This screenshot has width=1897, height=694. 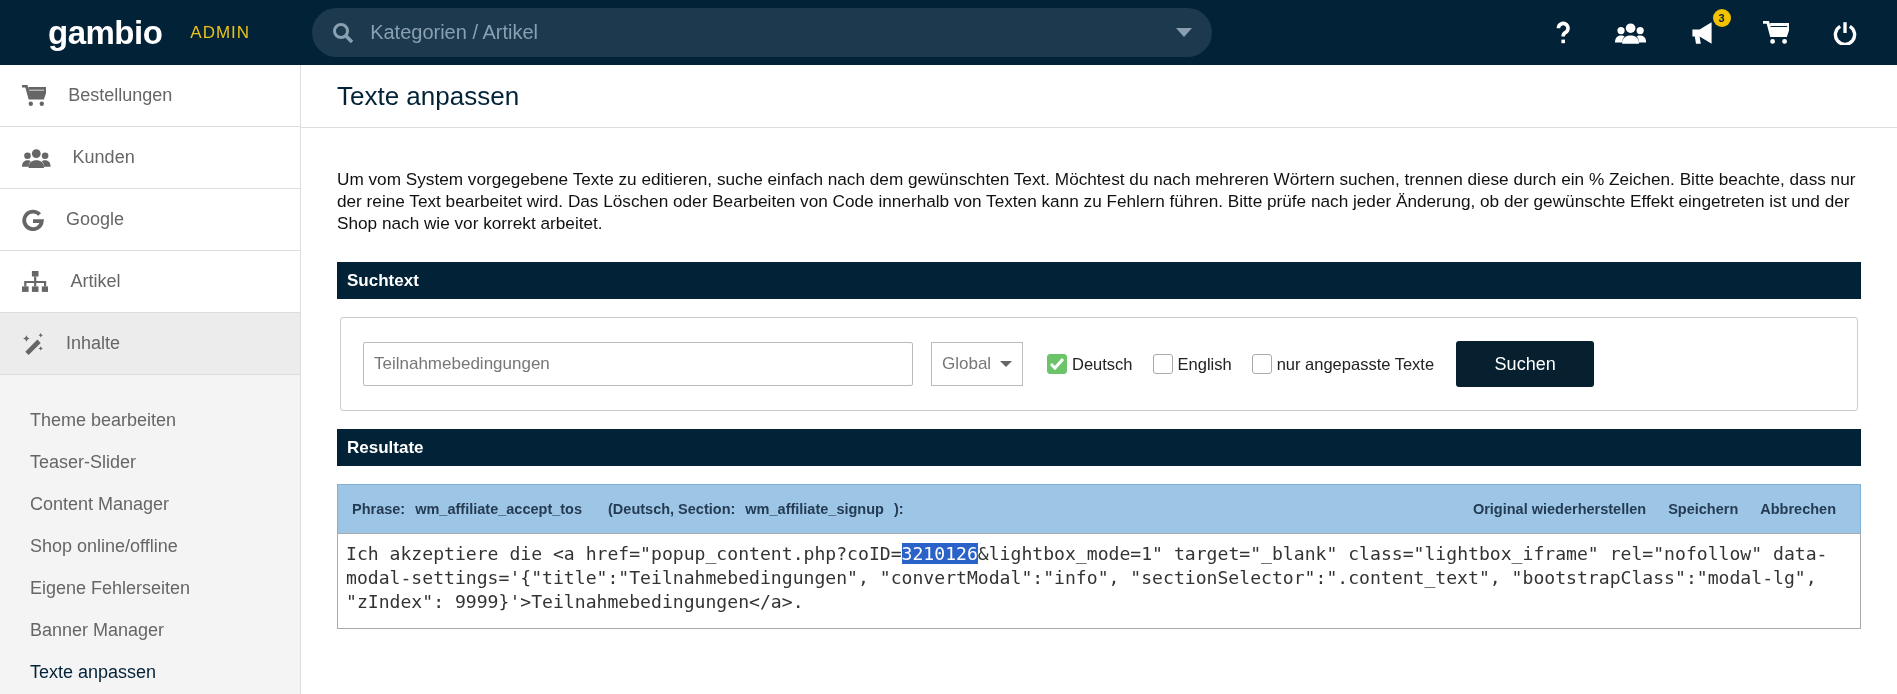 What do you see at coordinates (1525, 364) in the screenshot?
I see `search-button: Suchen` at bounding box center [1525, 364].